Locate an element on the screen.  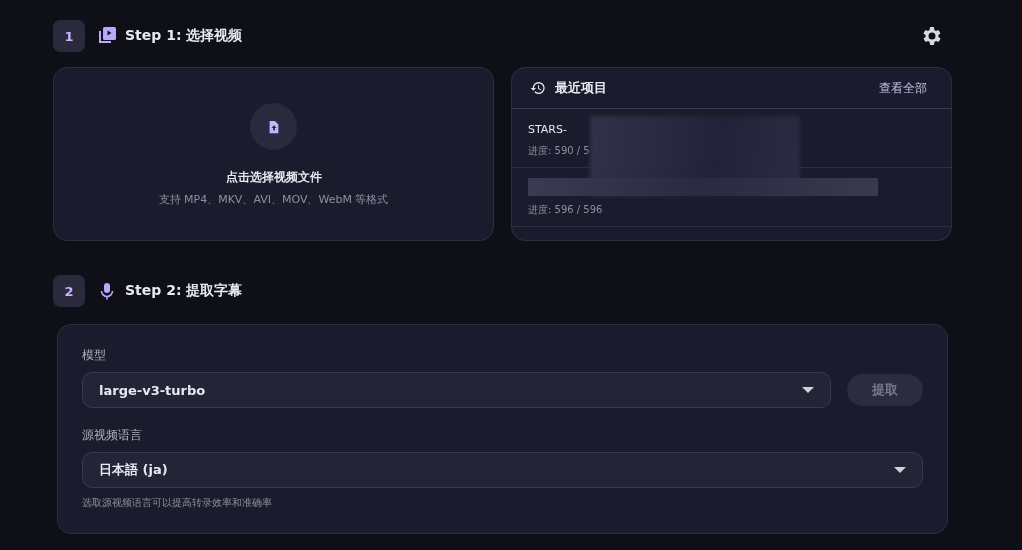
project-name: STARS- is located at coordinates (547, 130).